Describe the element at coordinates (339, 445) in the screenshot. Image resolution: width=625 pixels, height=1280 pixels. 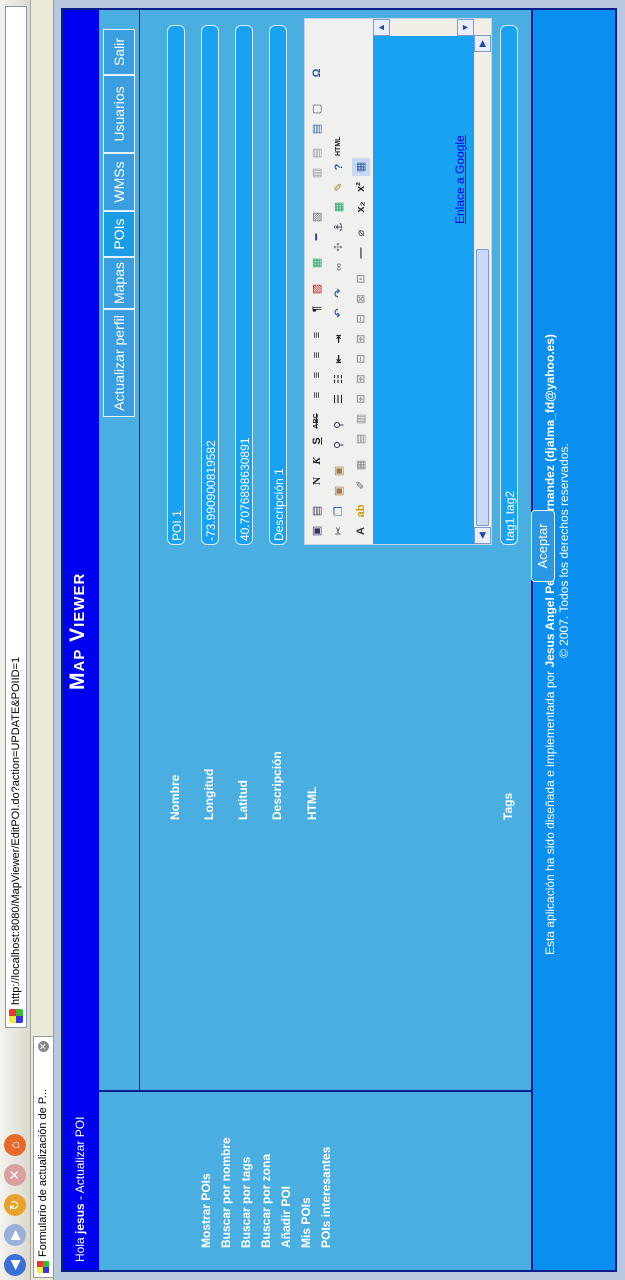
I see `find-icon: ⚲` at that location.